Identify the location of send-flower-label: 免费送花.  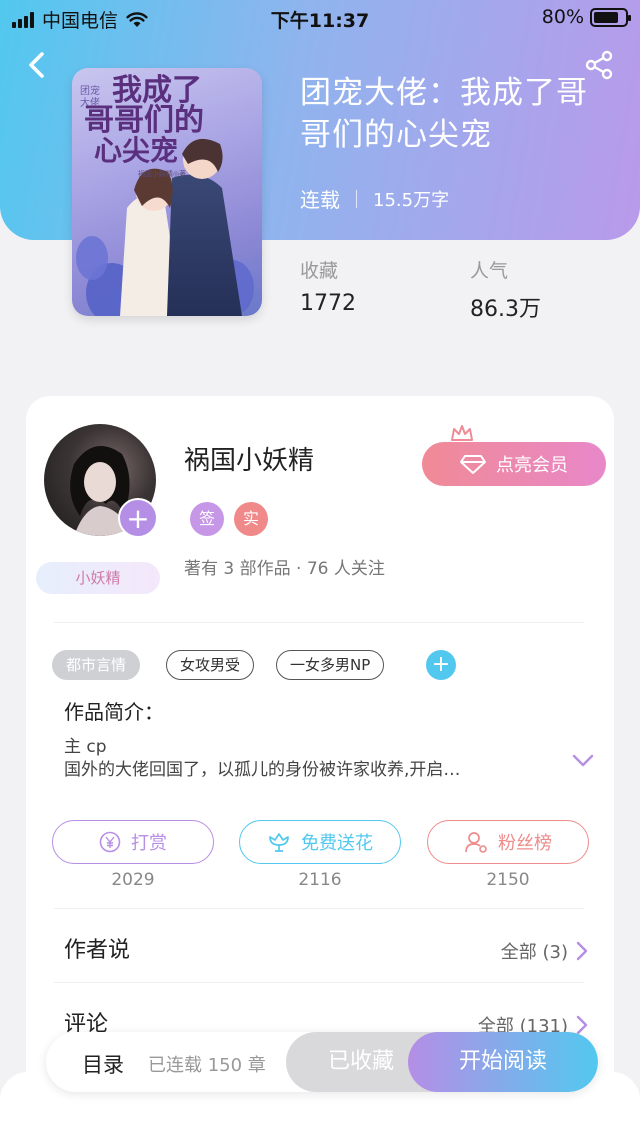
(337, 843).